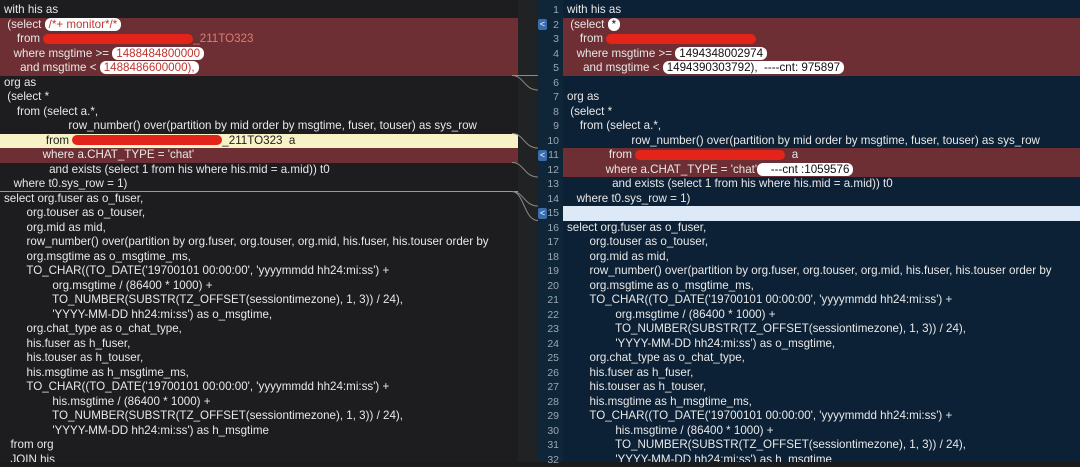 This screenshot has height=467, width=1080. What do you see at coordinates (659, 402) in the screenshot?
I see `right-code-text: his.msgtime as h_msgtime_ms,` at bounding box center [659, 402].